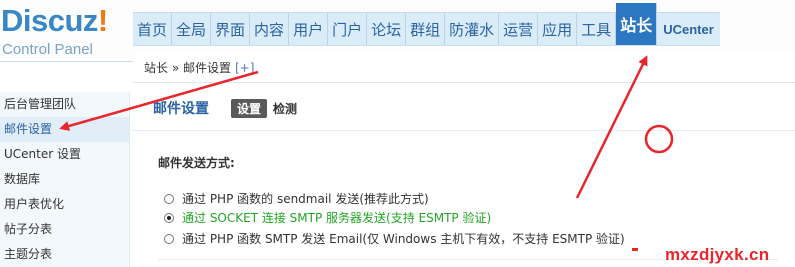 The width and height of the screenshot is (795, 267). I want to click on logo-brand-text: Discuz, so click(49, 20).